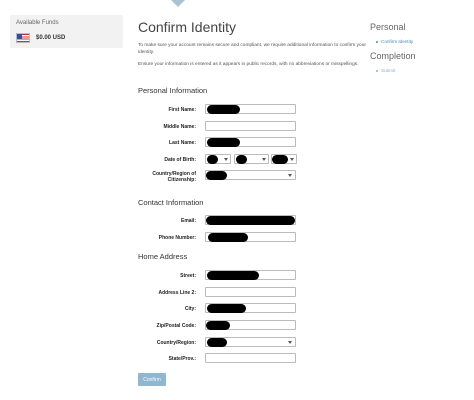 The width and height of the screenshot is (474, 400). I want to click on last-name-input, so click(250, 142).